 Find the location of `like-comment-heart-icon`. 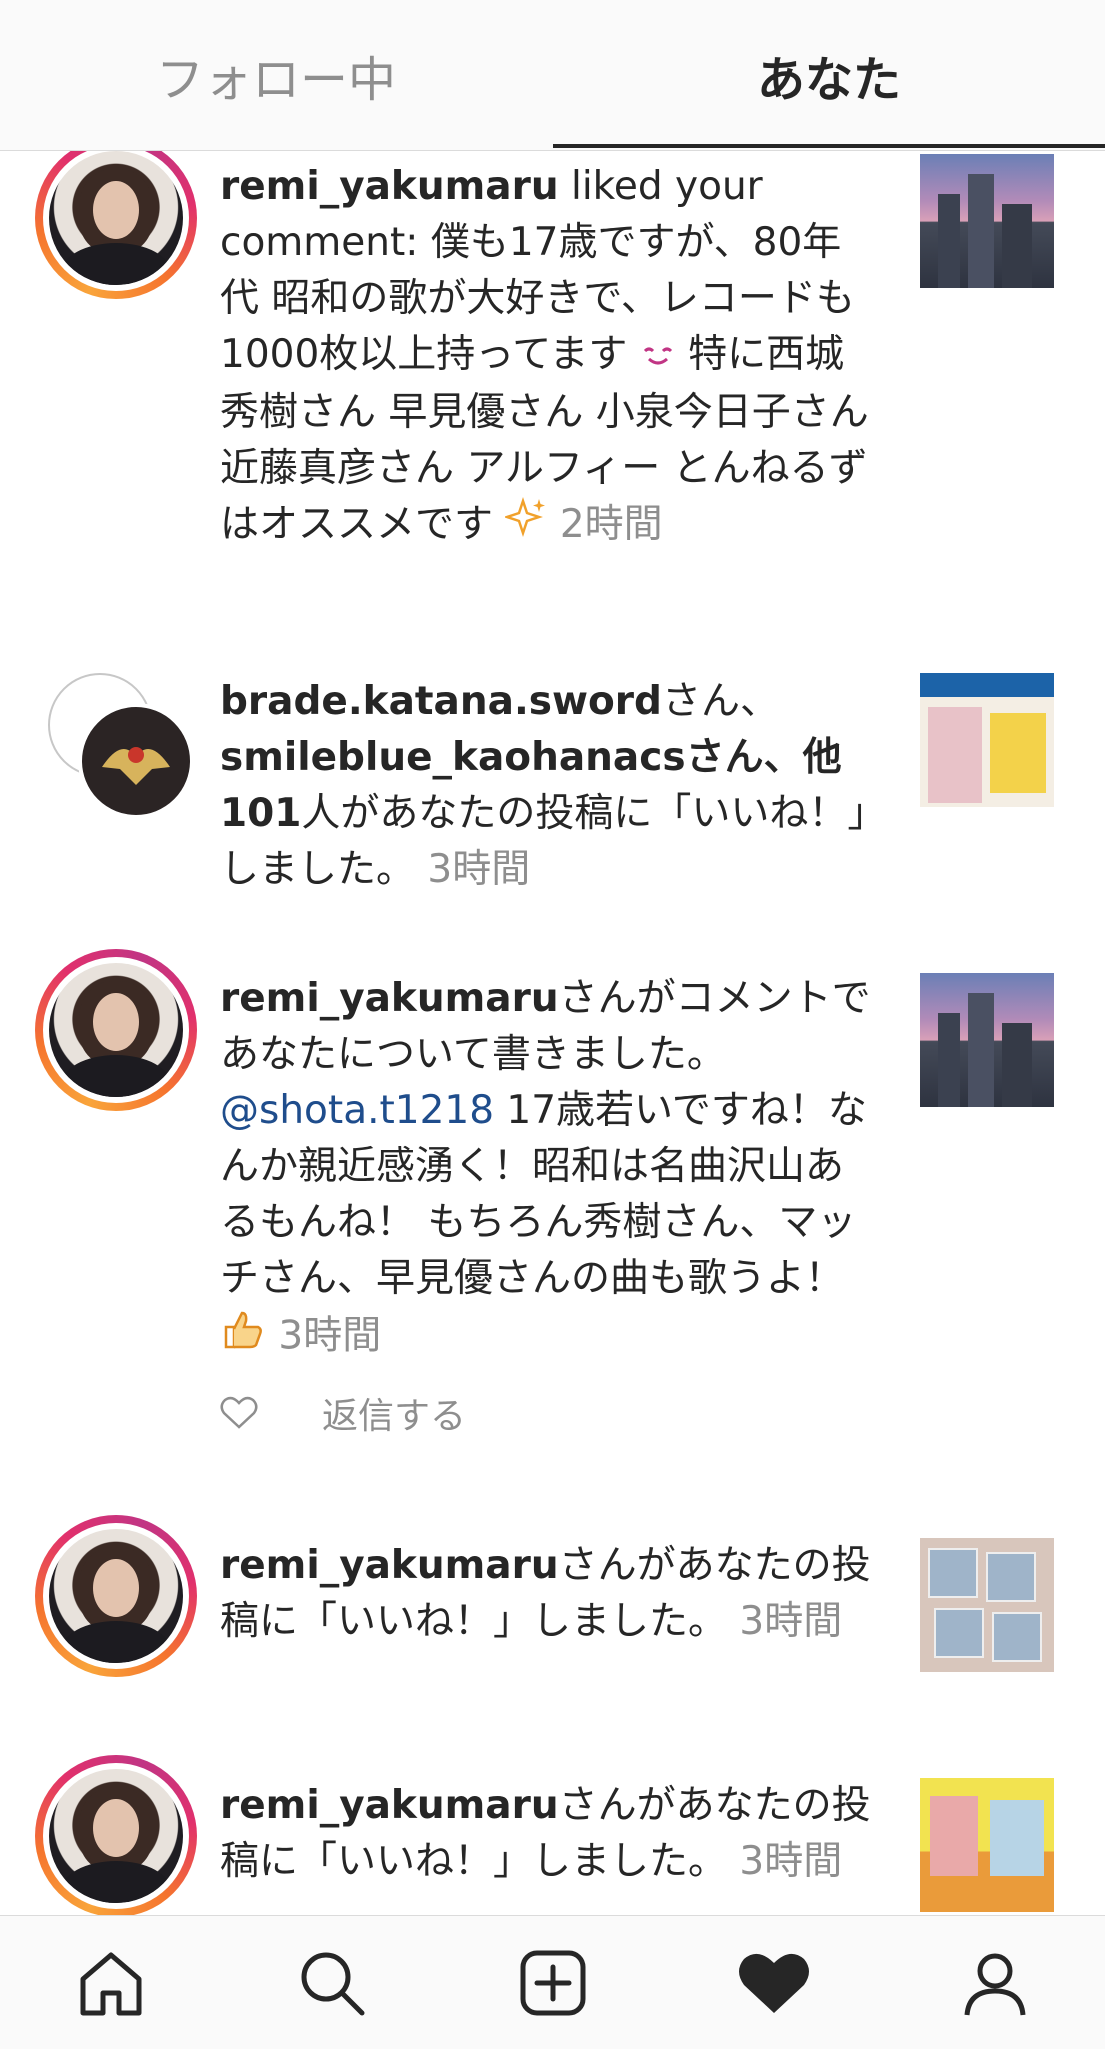

like-comment-heart-icon is located at coordinates (239, 1413).